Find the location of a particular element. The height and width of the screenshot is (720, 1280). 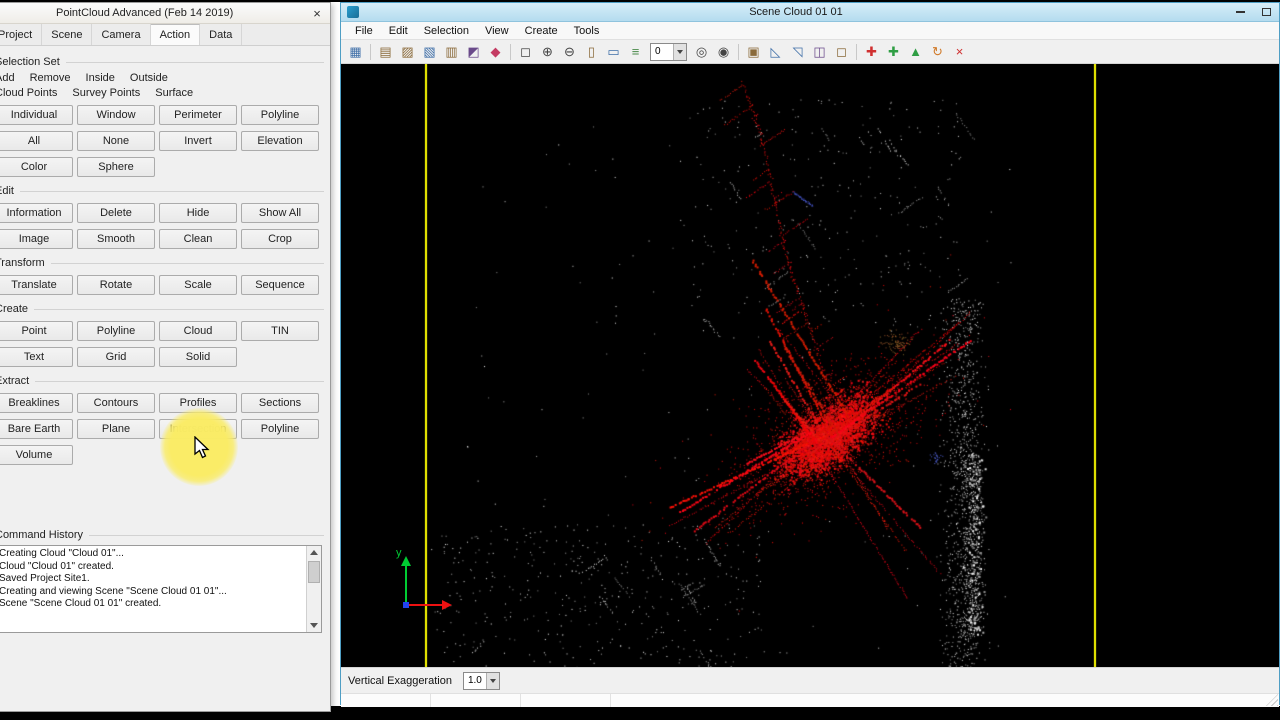

delete-selection-icon: × is located at coordinates (959, 52).